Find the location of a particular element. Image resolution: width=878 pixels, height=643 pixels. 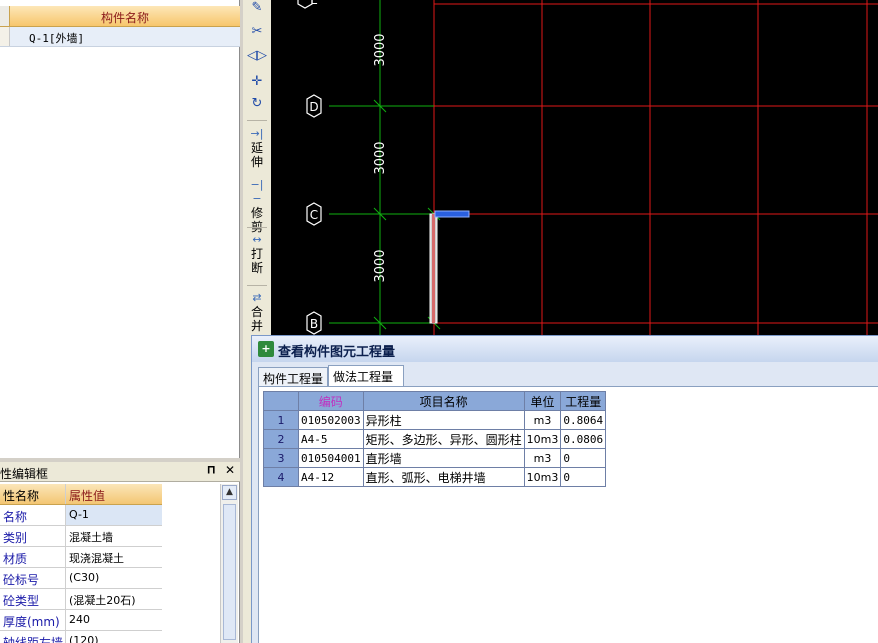

property-row: 厚度(mm) 240 is located at coordinates (81, 620).